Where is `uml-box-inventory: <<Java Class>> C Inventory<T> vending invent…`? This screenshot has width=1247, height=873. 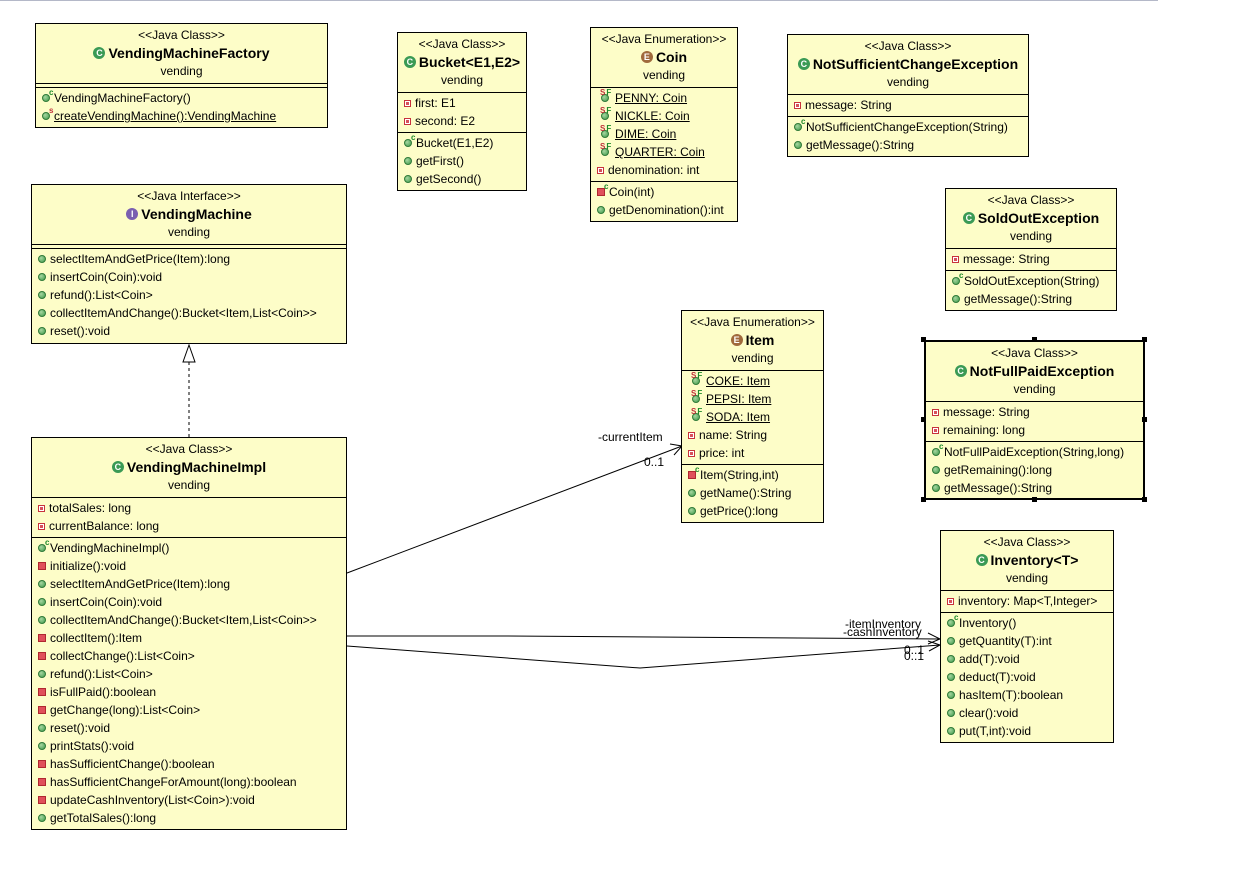
uml-box-inventory: <<Java Class>> C Inventory<T> vending invent… is located at coordinates (1027, 636).